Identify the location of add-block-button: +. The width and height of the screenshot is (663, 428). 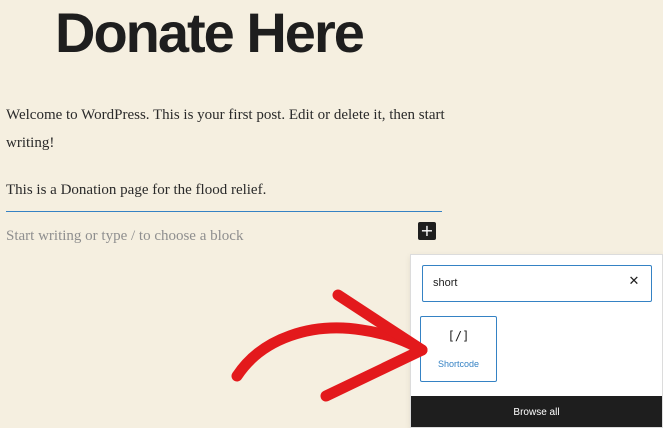
(427, 231).